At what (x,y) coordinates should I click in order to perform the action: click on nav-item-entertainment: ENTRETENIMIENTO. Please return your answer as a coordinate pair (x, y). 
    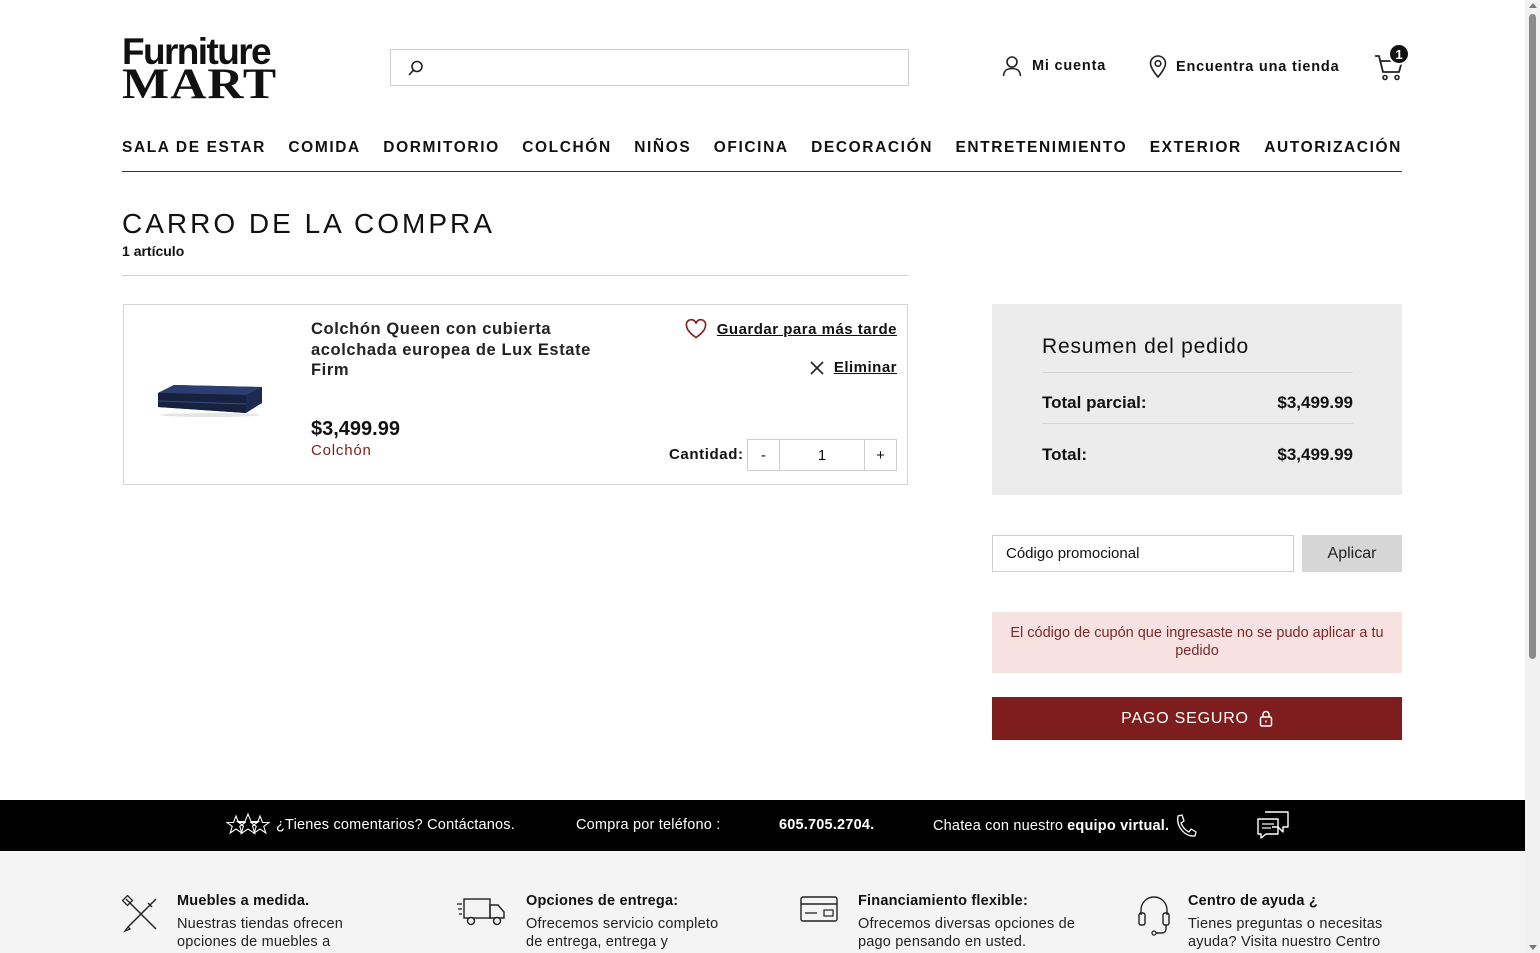
    Looking at the image, I should click on (1041, 155).